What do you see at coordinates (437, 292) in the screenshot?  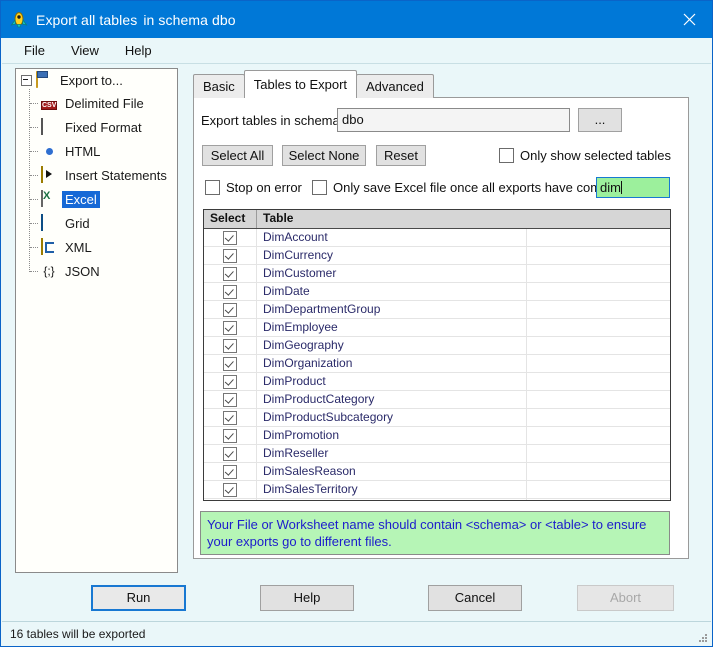 I see `table-row: DimDate` at bounding box center [437, 292].